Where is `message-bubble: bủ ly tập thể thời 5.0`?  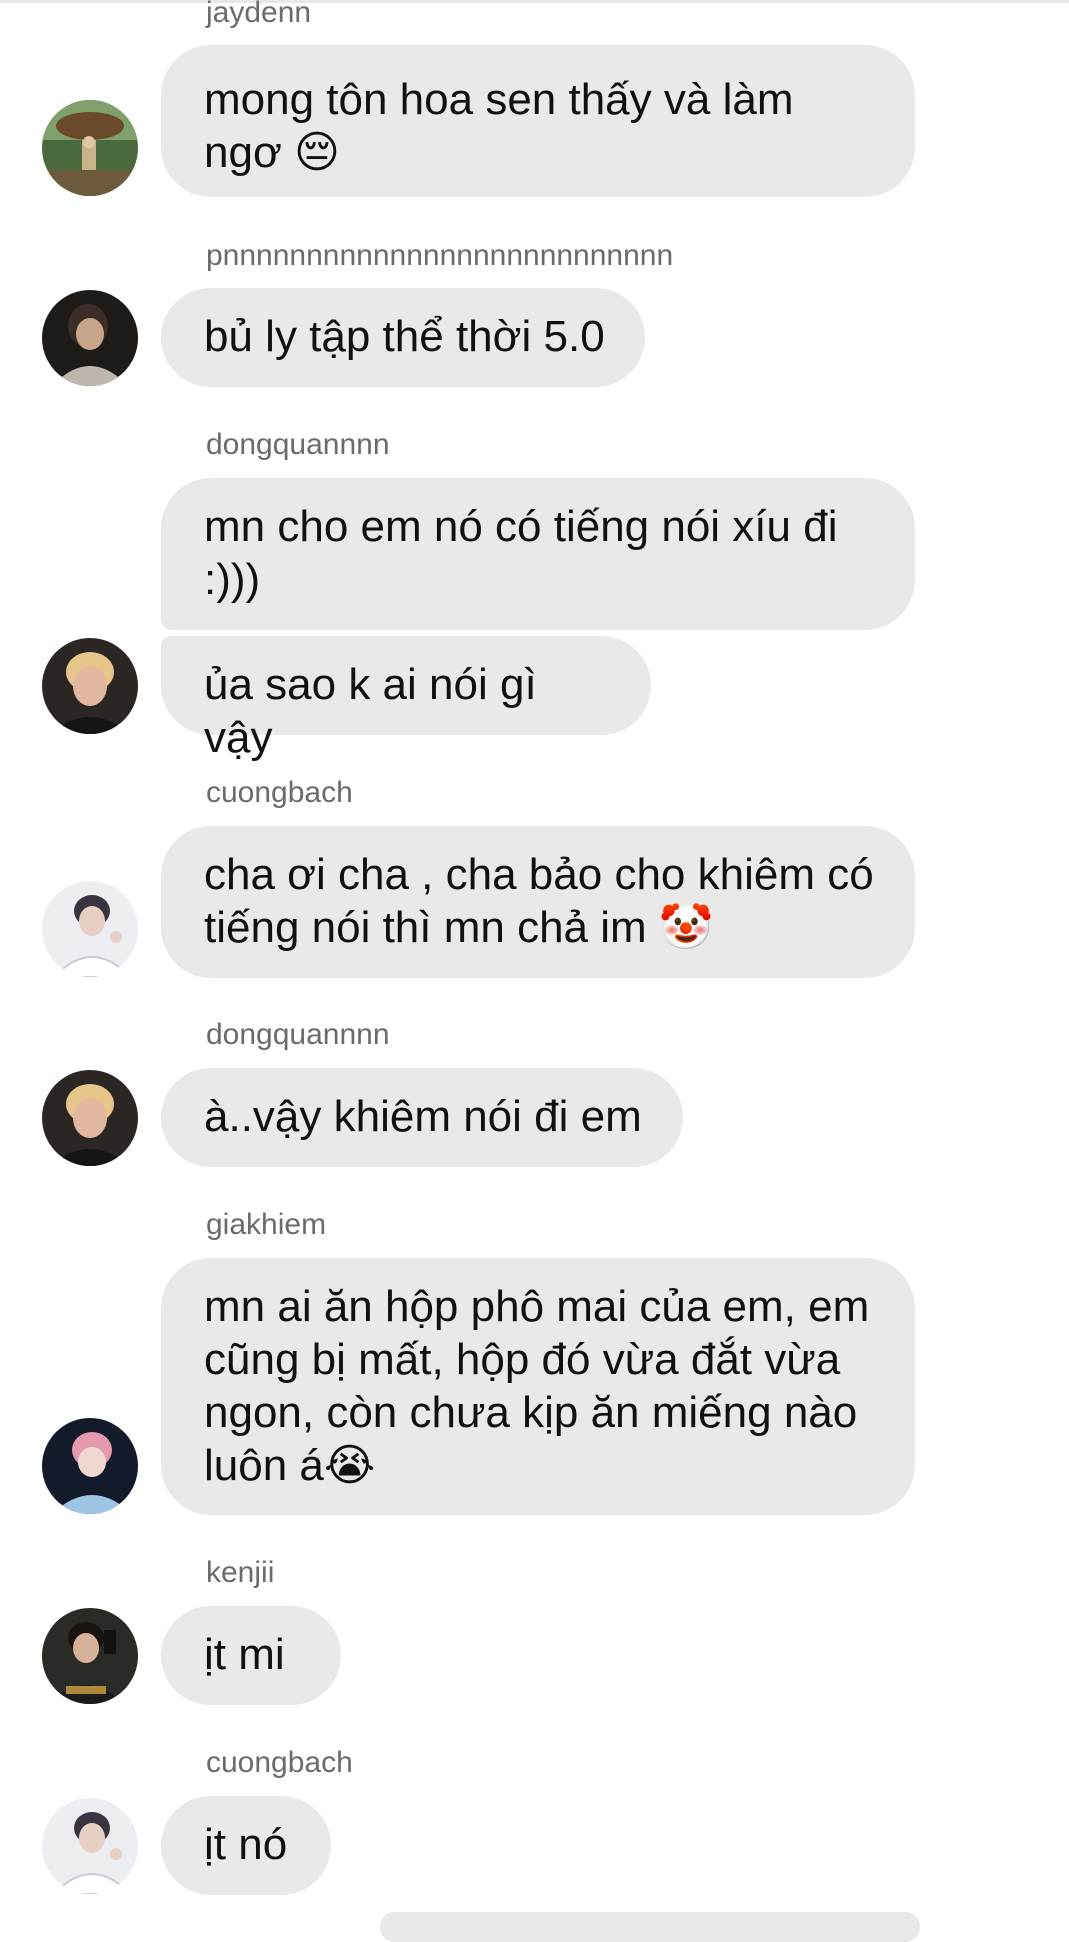 message-bubble: bủ ly tập thể thời 5.0 is located at coordinates (403, 337).